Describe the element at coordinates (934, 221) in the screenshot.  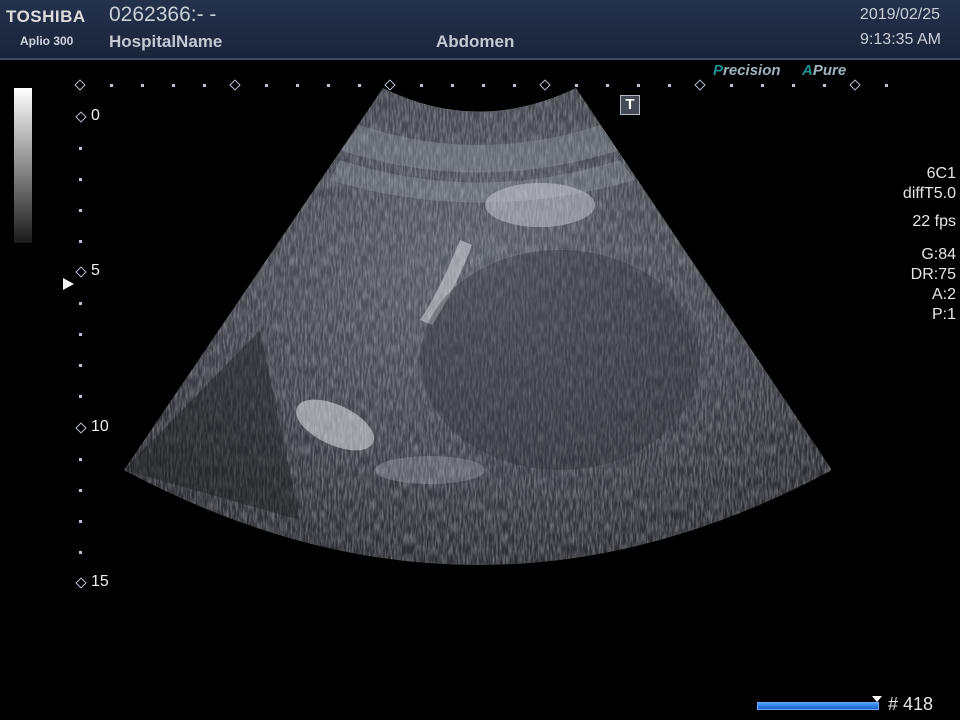
I see `frame-rate: 22 fps` at that location.